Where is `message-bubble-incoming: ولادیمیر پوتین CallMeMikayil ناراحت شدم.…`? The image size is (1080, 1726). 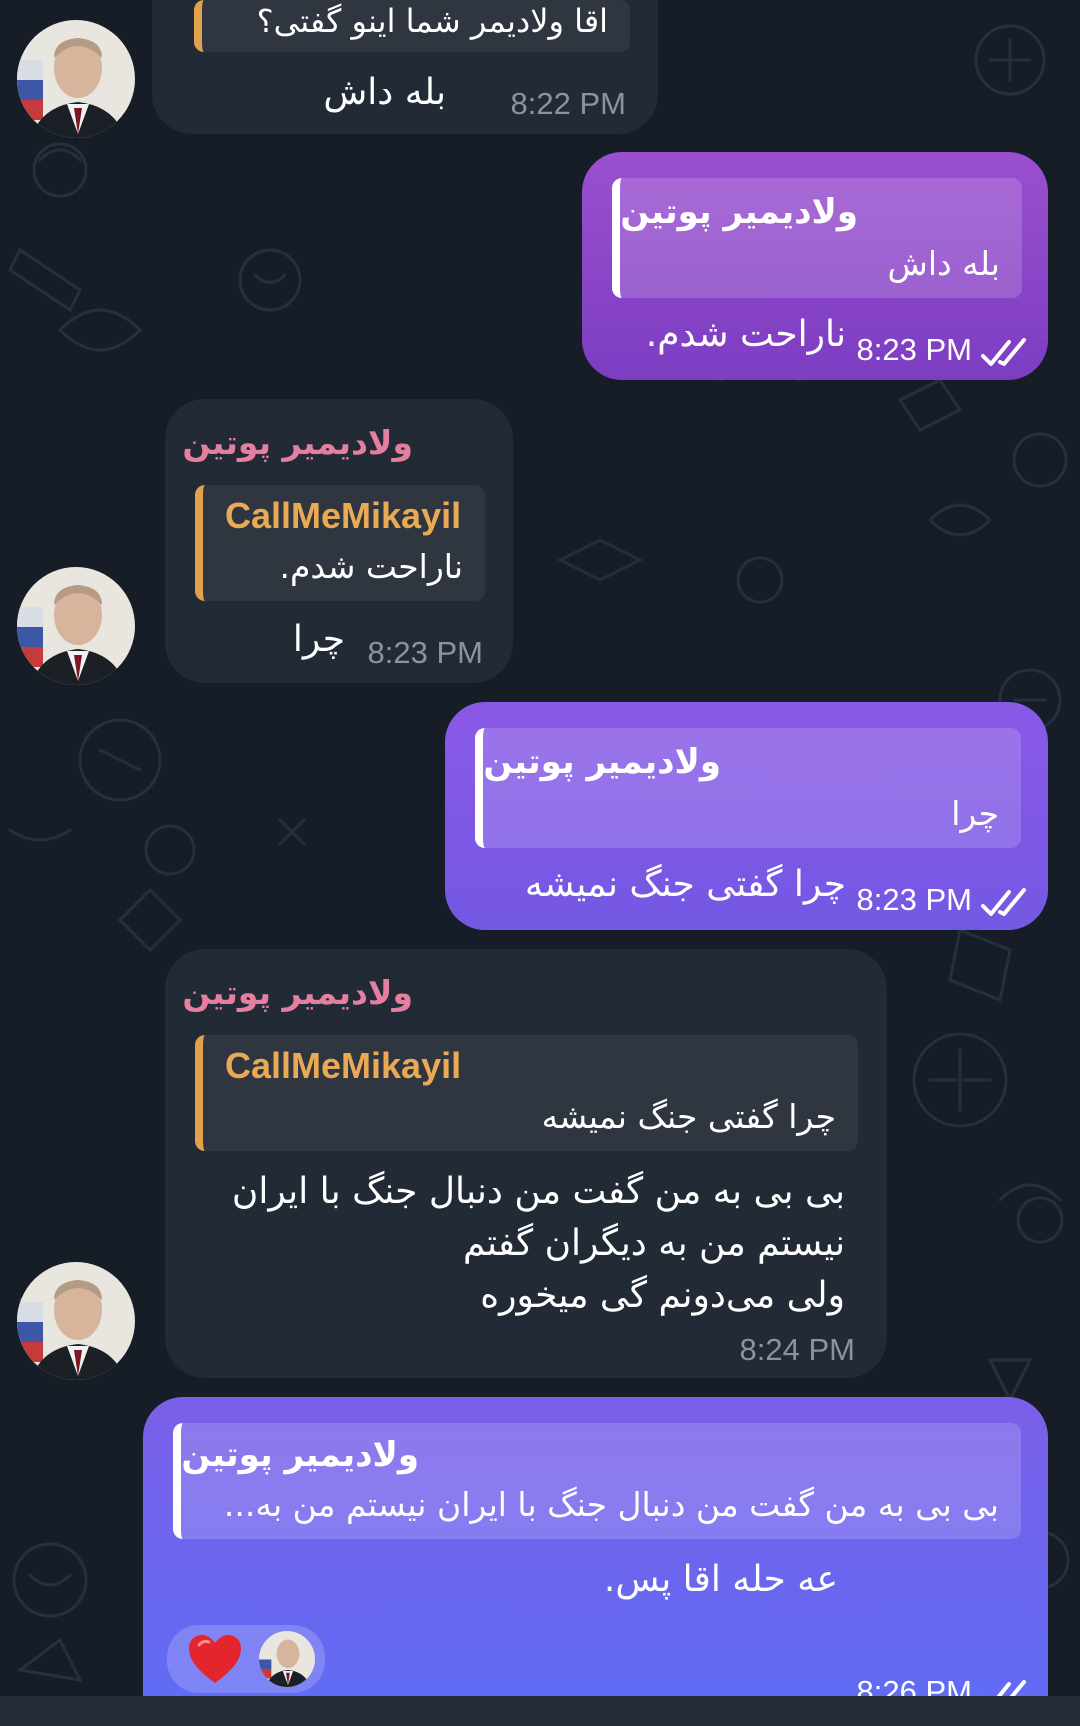 message-bubble-incoming: ولادیمیر پوتین CallMeMikayil ناراحت شدم.… is located at coordinates (339, 541).